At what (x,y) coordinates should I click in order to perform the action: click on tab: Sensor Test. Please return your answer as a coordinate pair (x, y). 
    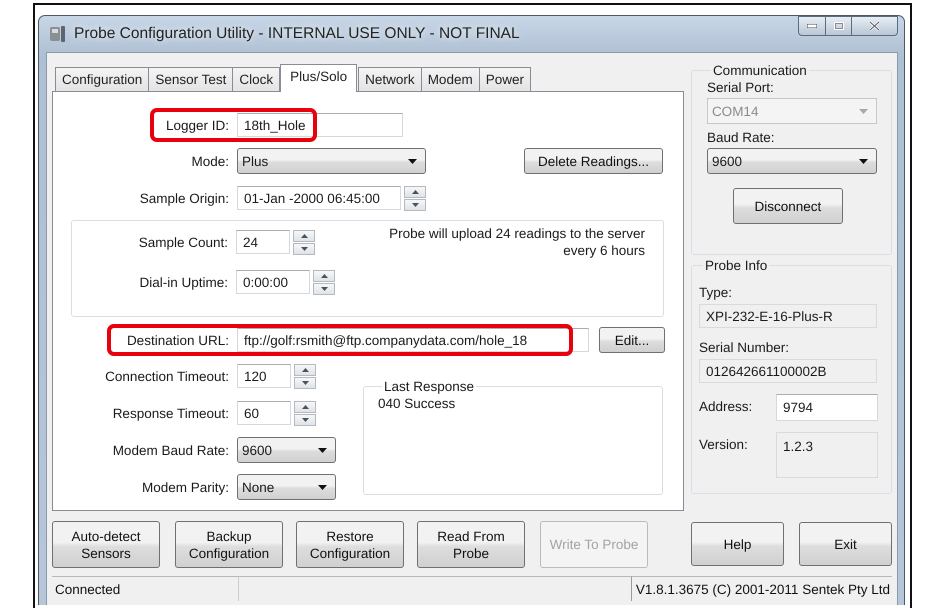
    Looking at the image, I should click on (191, 79).